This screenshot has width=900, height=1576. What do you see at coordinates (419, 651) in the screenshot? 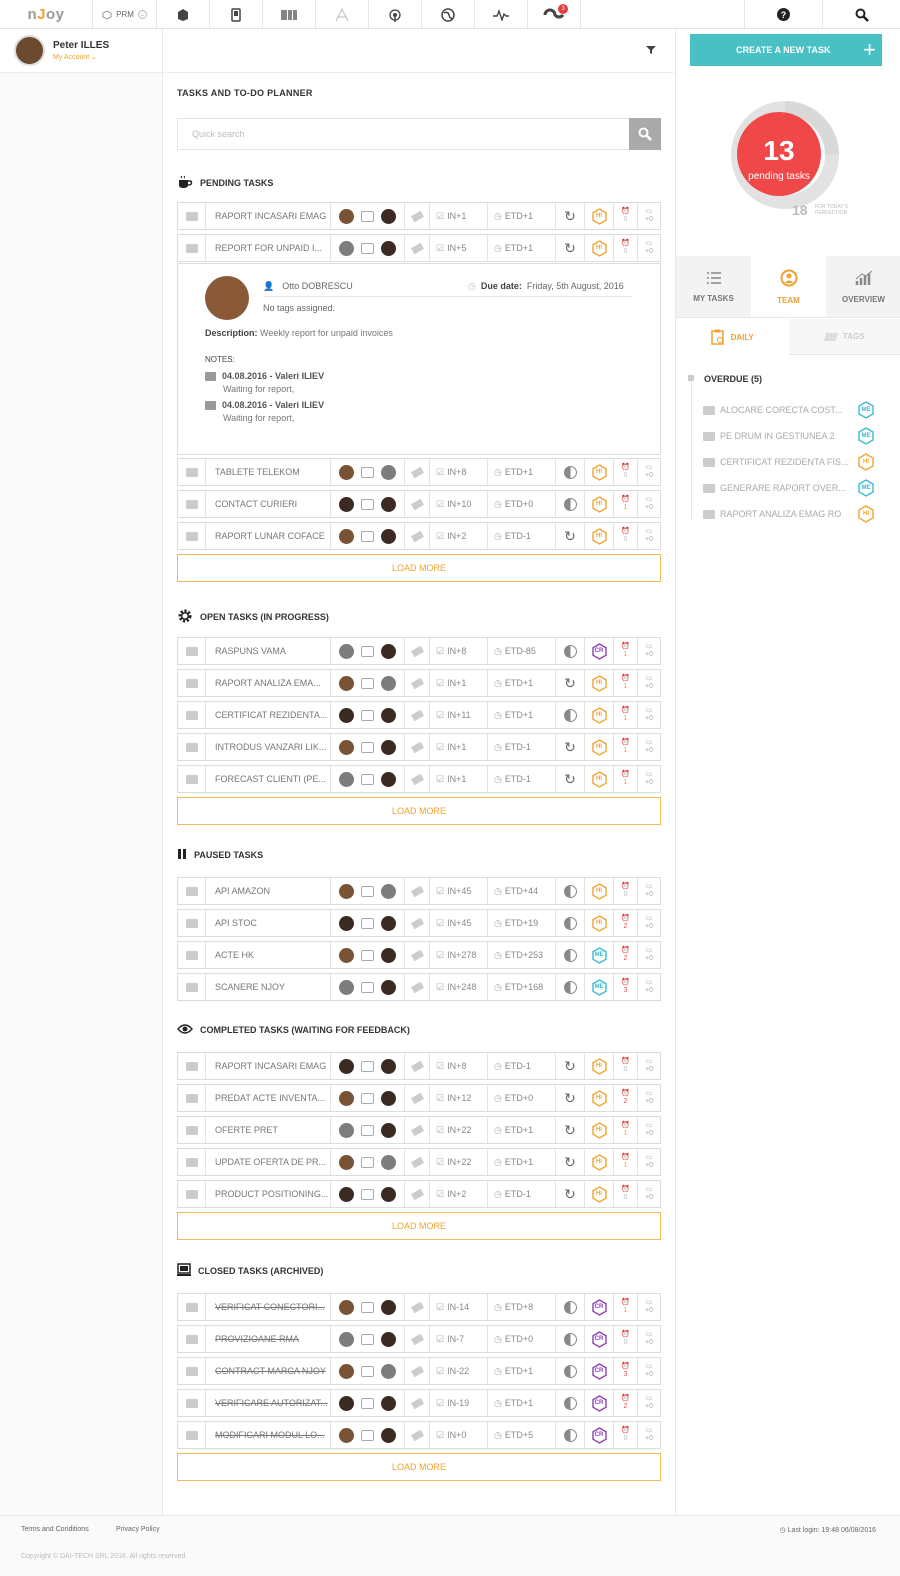
I see `task-row: RASPUNS VAMA ☑ IN+8 ◷ ETD-85 CR ⏰ 1 ▭ +0` at bounding box center [419, 651].